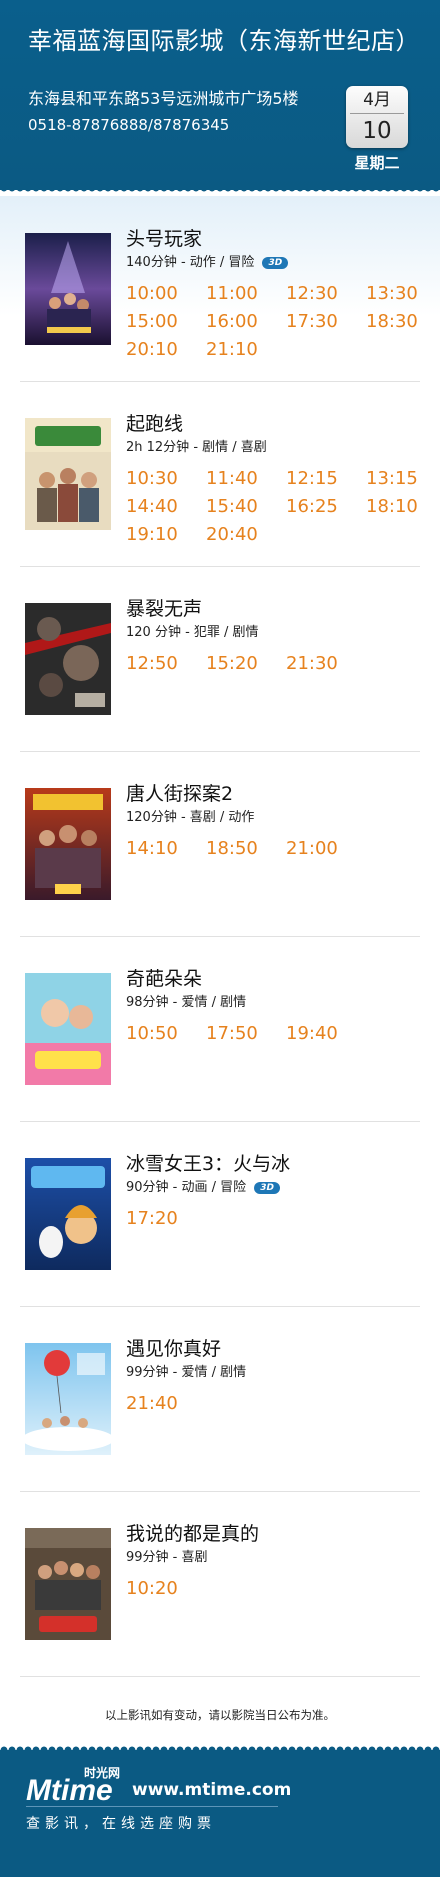  What do you see at coordinates (196, 447) in the screenshot?
I see `movie-duration-genre: 2h 12分钟 - 剧情 / 喜剧` at bounding box center [196, 447].